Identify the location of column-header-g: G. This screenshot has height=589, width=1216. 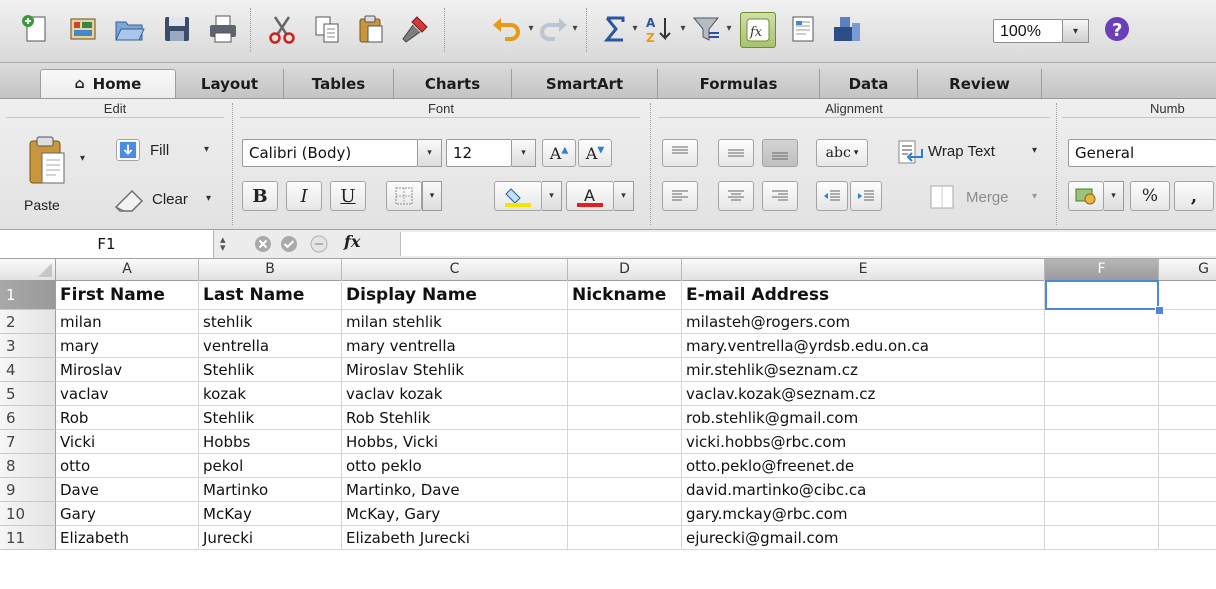
(1187, 269).